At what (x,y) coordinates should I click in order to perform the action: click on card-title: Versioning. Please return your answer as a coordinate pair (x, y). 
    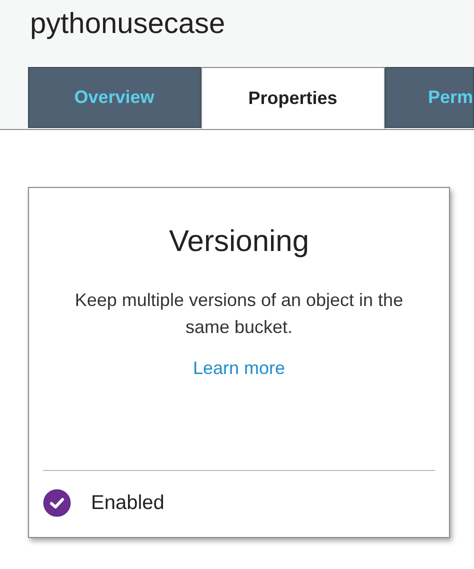
    Looking at the image, I should click on (239, 242).